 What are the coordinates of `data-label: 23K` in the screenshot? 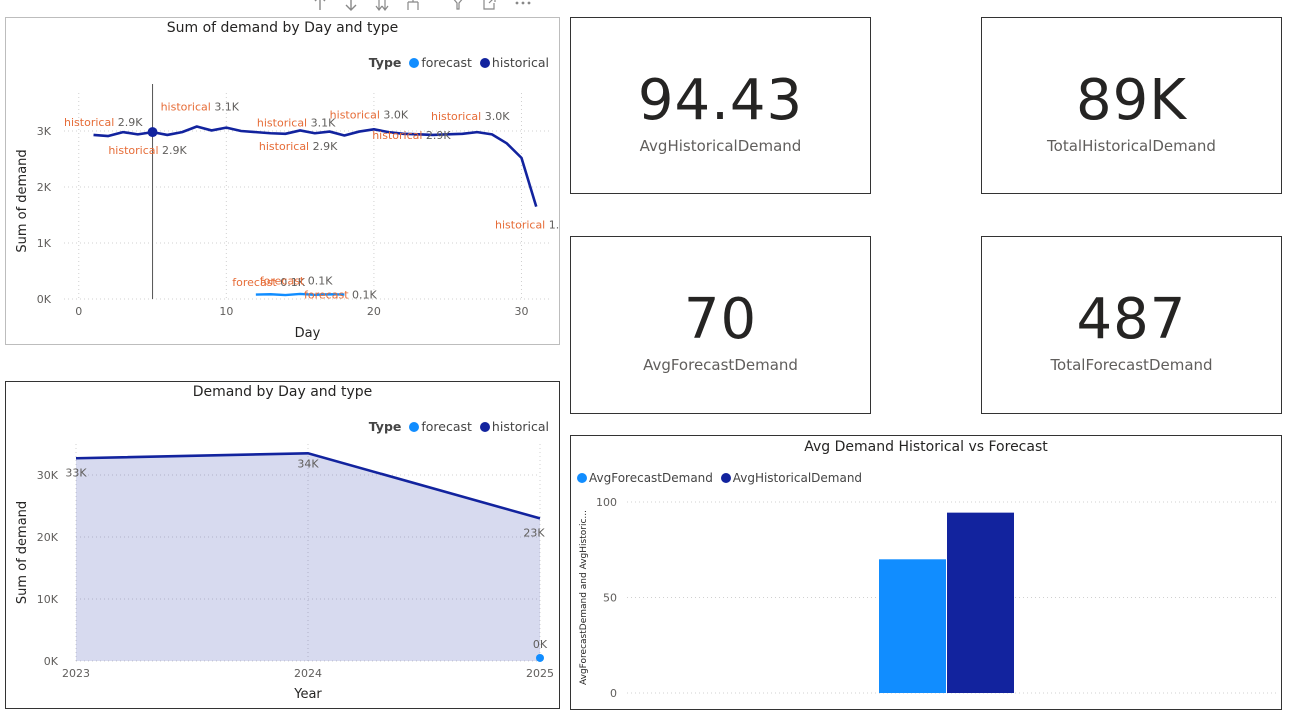 It's located at (534, 532).